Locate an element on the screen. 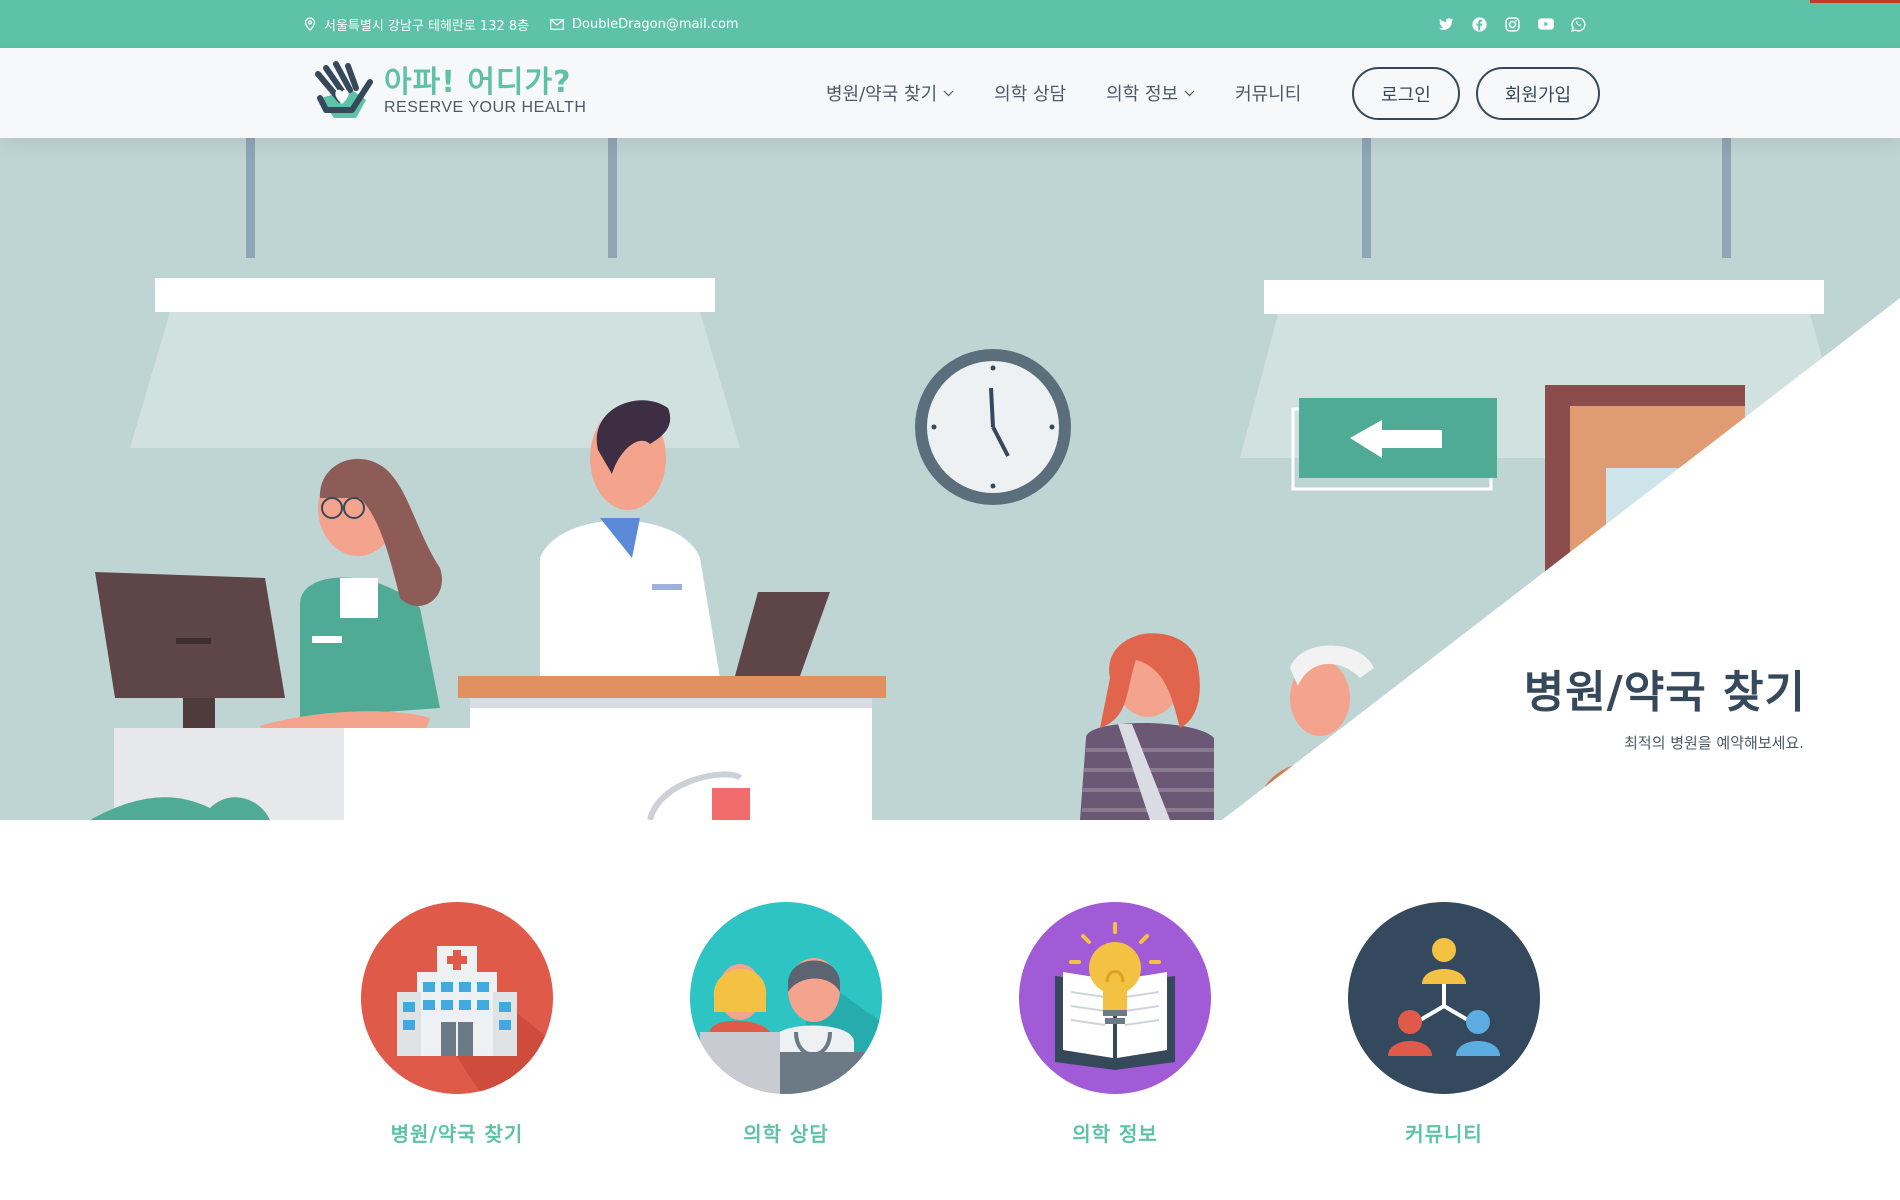 The image size is (1900, 1200). facebook-icon is located at coordinates (1479, 24).